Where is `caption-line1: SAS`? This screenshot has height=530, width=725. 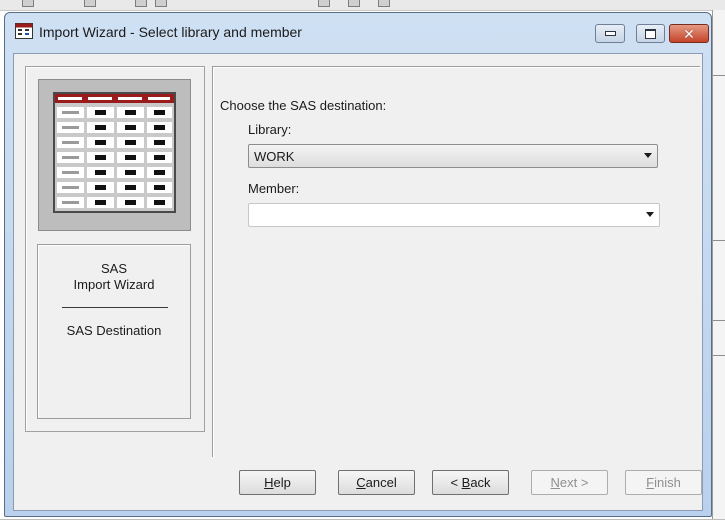 caption-line1: SAS is located at coordinates (113, 268).